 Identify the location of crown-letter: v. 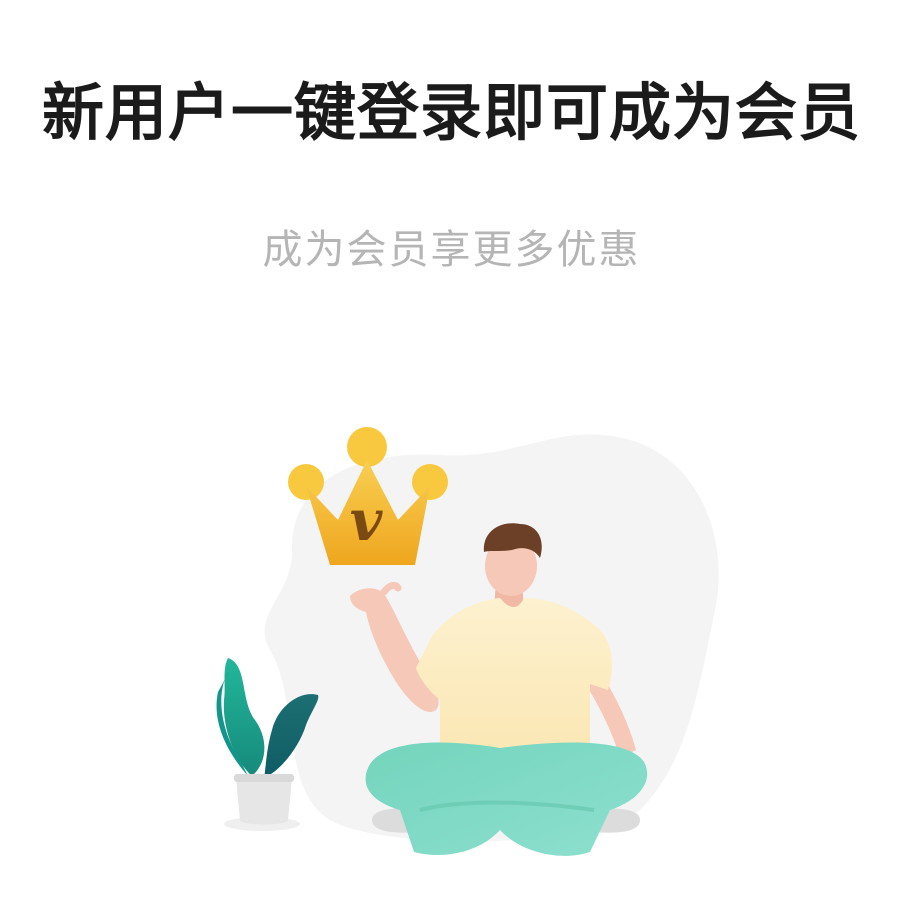
(367, 521).